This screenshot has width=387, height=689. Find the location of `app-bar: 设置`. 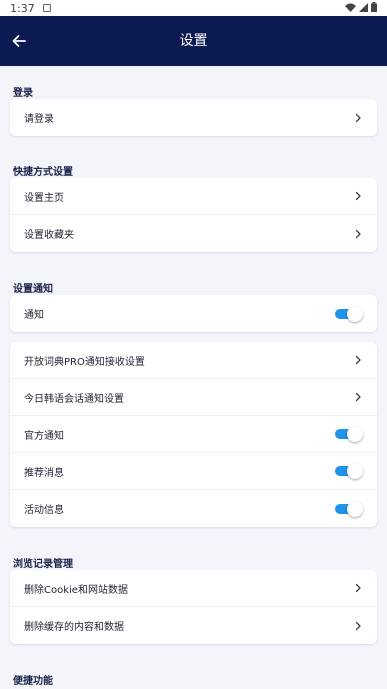

app-bar: 设置 is located at coordinates (193, 41).